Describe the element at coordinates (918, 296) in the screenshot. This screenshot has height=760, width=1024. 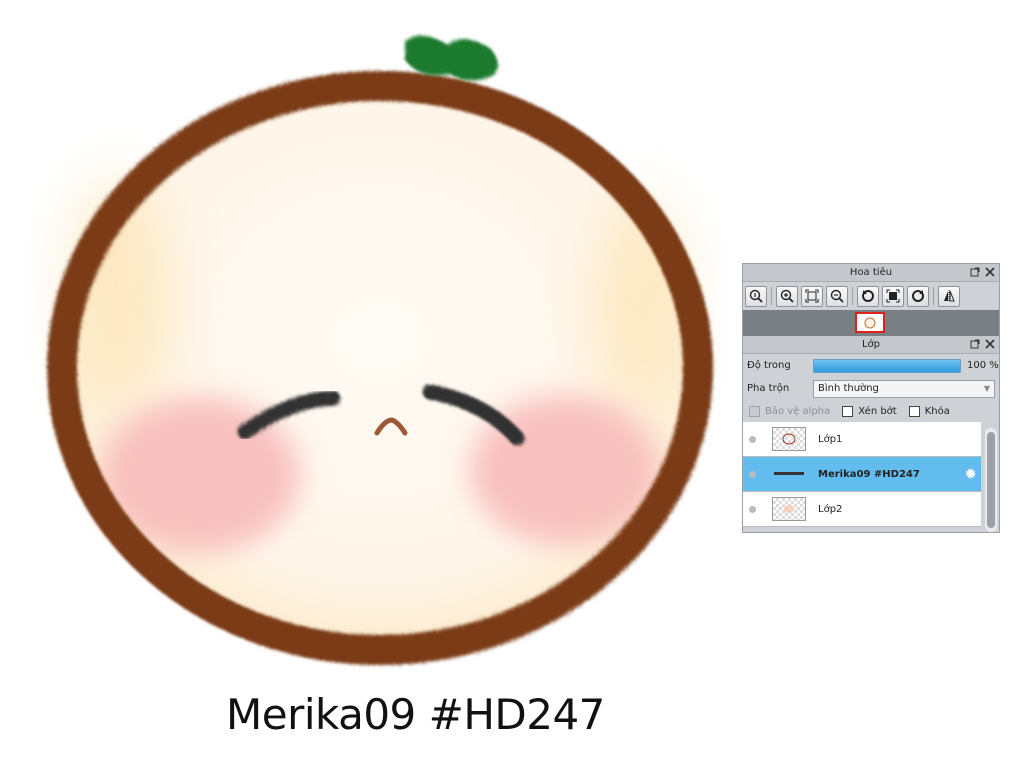
I see `rotate-right-icon` at that location.